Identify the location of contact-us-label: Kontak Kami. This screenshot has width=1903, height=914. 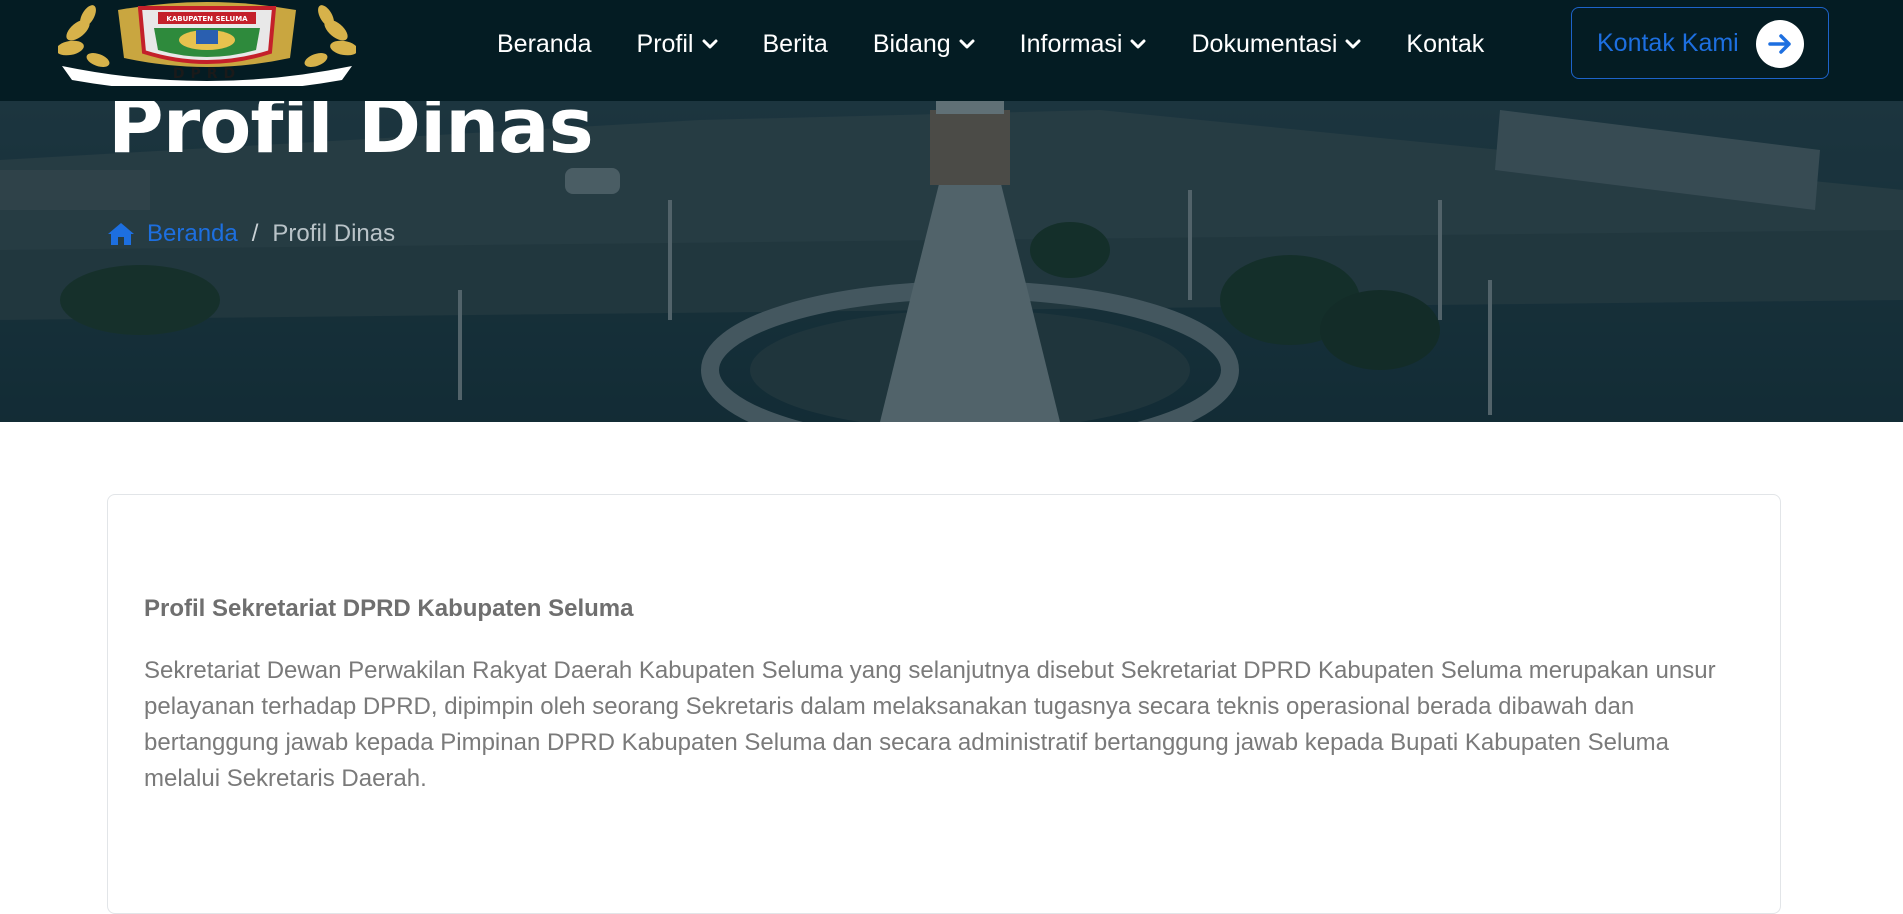
(1668, 42).